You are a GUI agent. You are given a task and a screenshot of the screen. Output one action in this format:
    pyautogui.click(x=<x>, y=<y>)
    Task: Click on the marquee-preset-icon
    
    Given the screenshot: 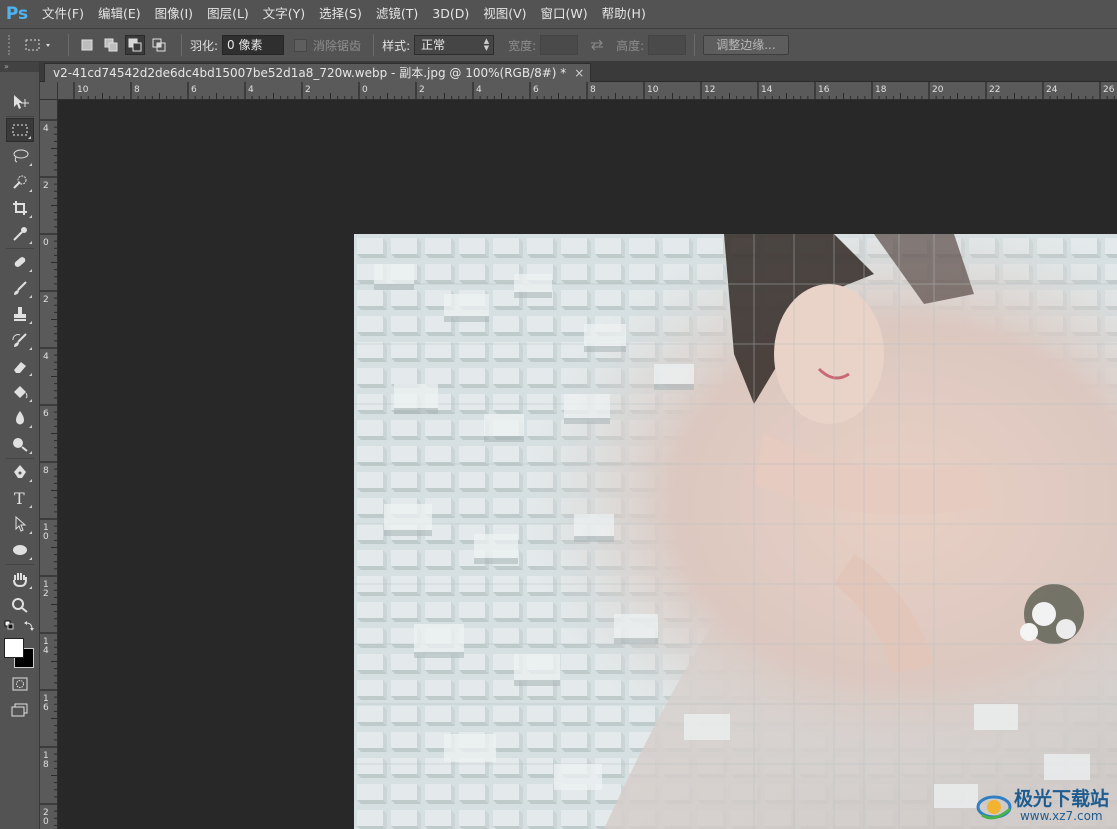 What is the action you would take?
    pyautogui.click(x=37, y=45)
    